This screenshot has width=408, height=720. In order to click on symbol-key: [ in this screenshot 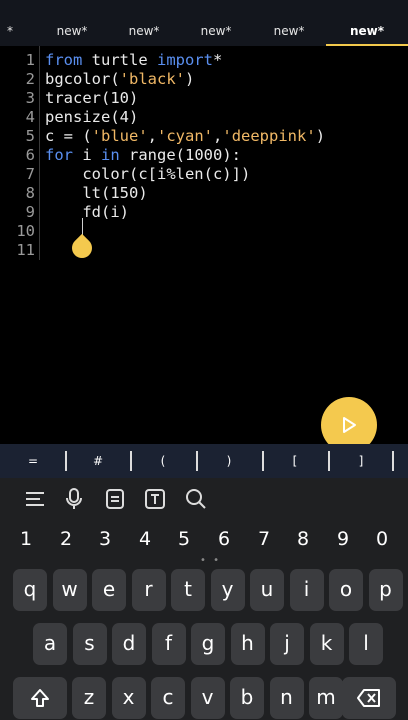, I will do `click(295, 461)`.